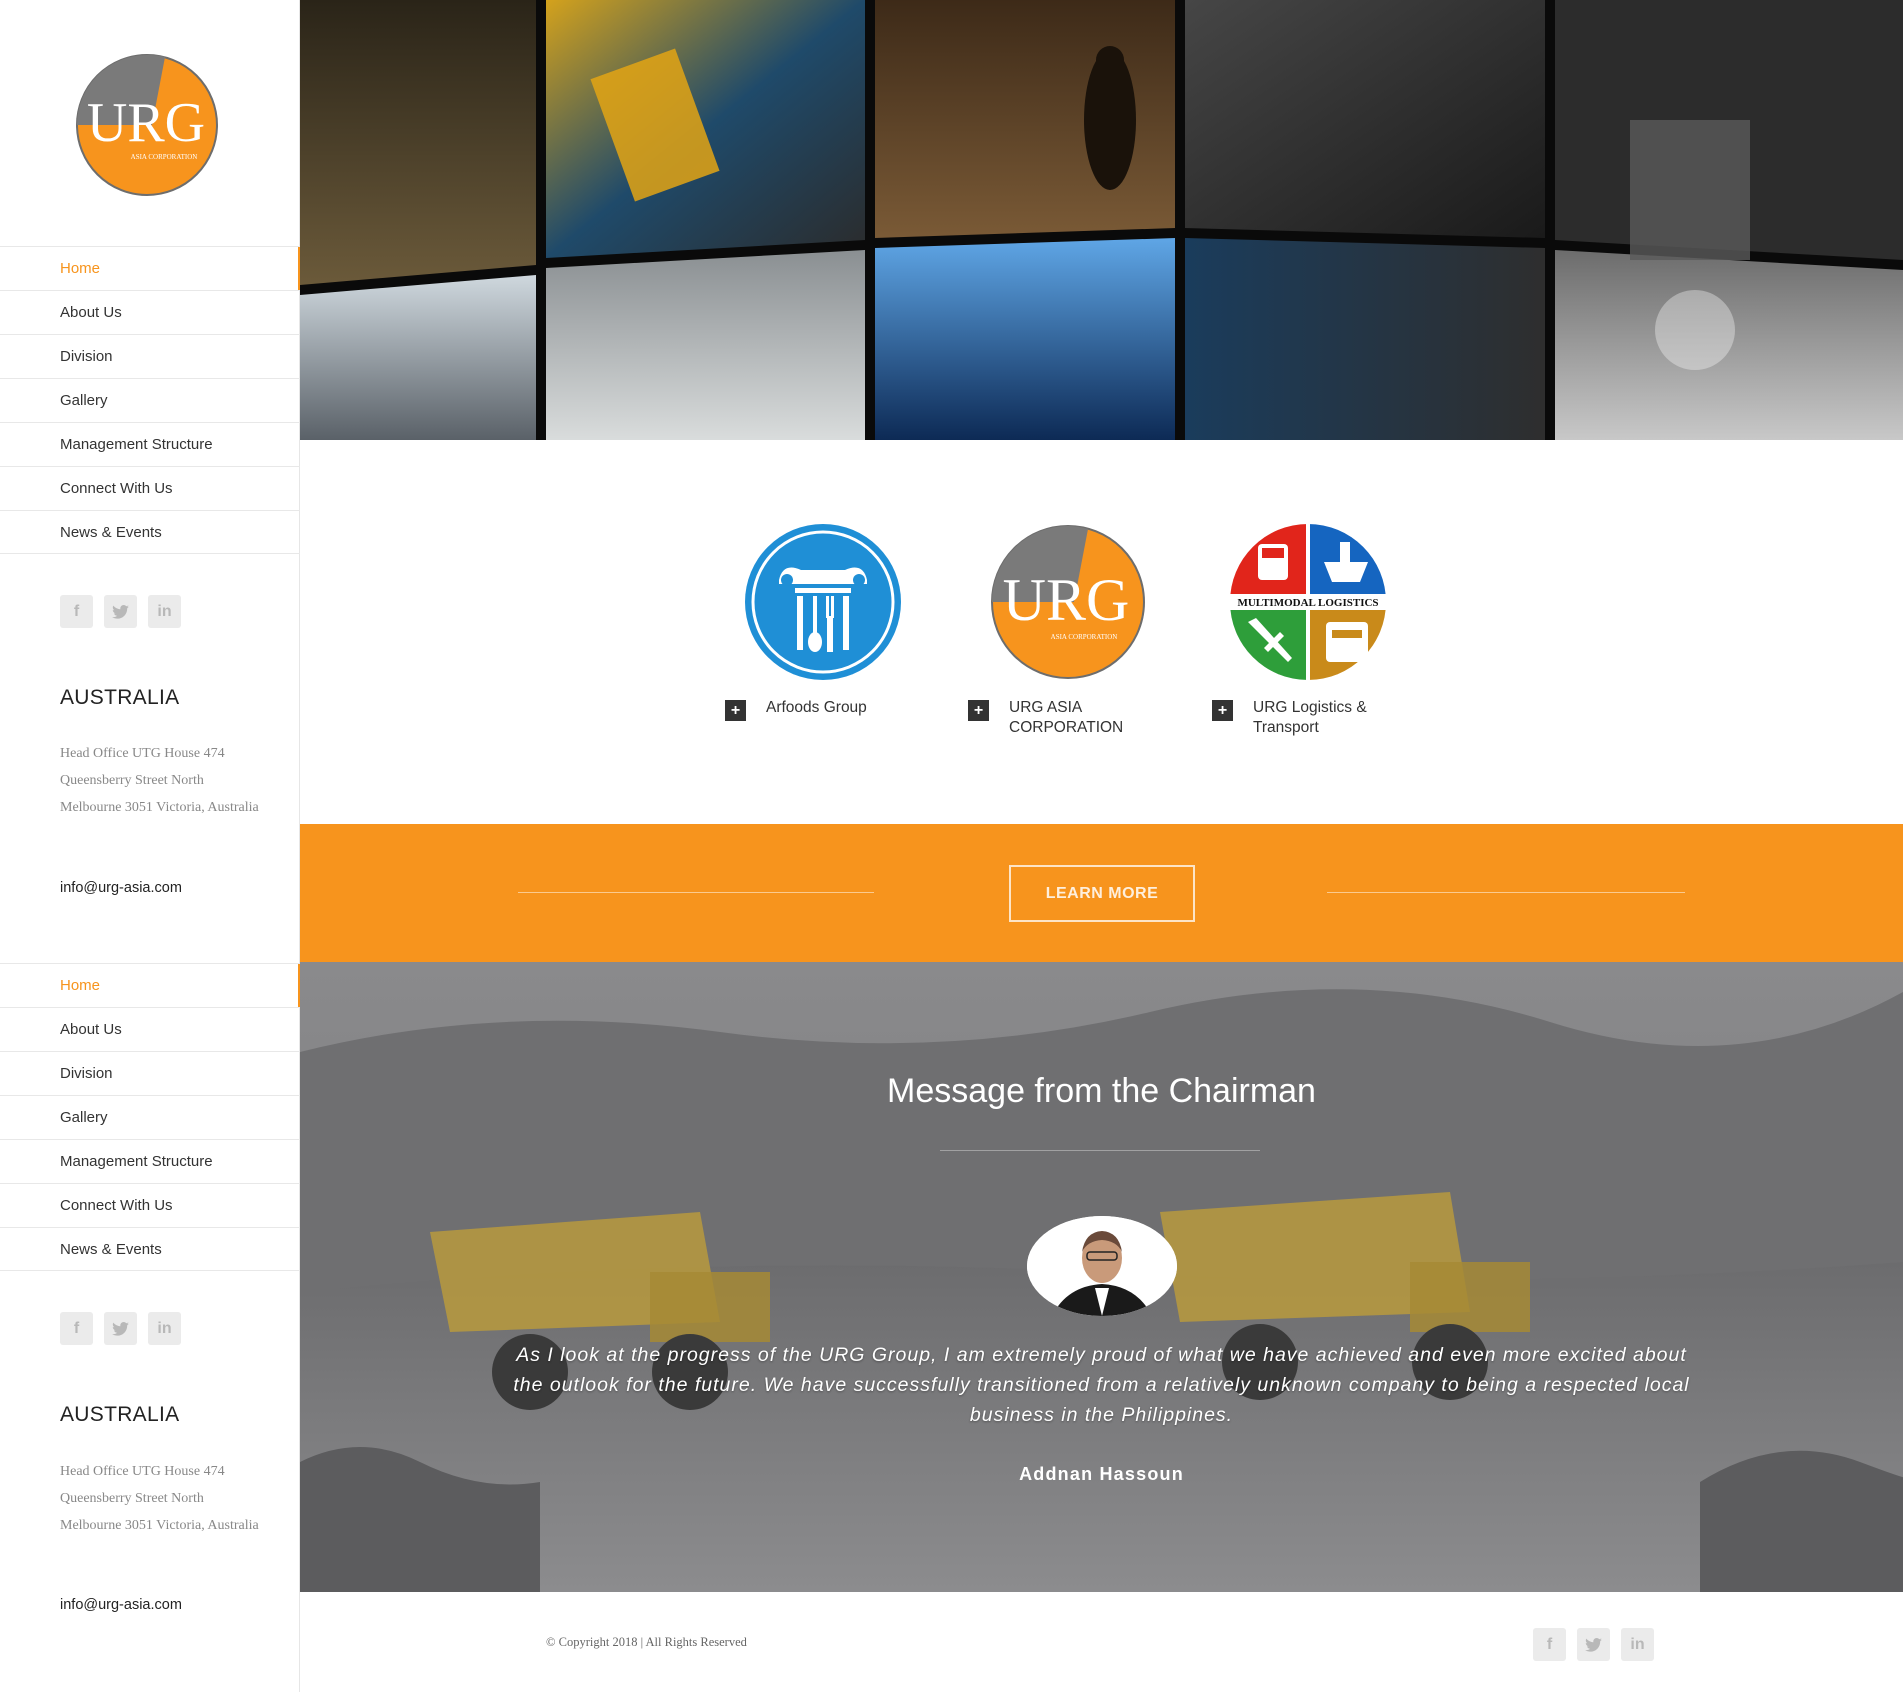 This screenshot has height=1692, width=1903. I want to click on chairman-title: Message from the Chairman, so click(1101, 1091).